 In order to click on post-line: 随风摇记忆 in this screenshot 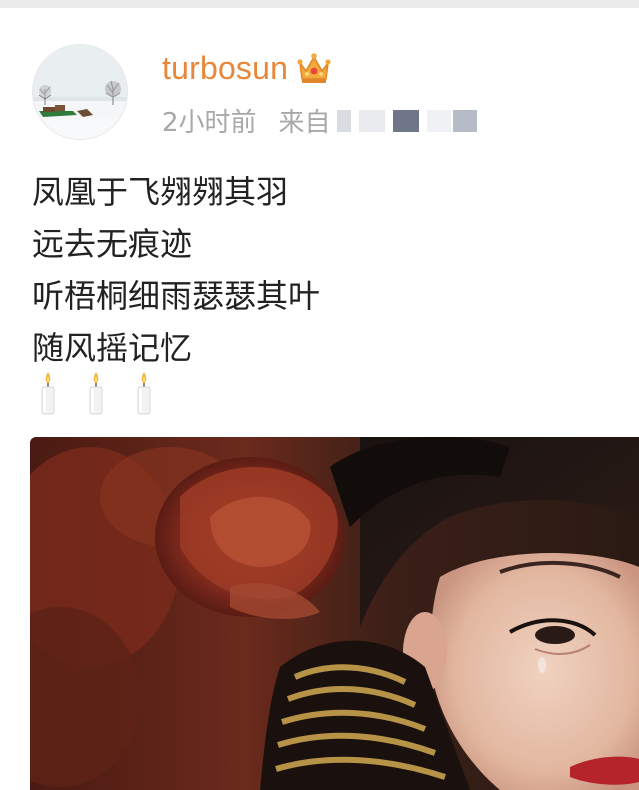, I will do `click(112, 348)`.